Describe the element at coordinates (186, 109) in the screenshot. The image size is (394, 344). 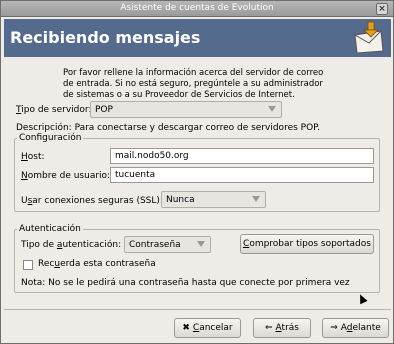
I see `server-type-select: POP` at that location.